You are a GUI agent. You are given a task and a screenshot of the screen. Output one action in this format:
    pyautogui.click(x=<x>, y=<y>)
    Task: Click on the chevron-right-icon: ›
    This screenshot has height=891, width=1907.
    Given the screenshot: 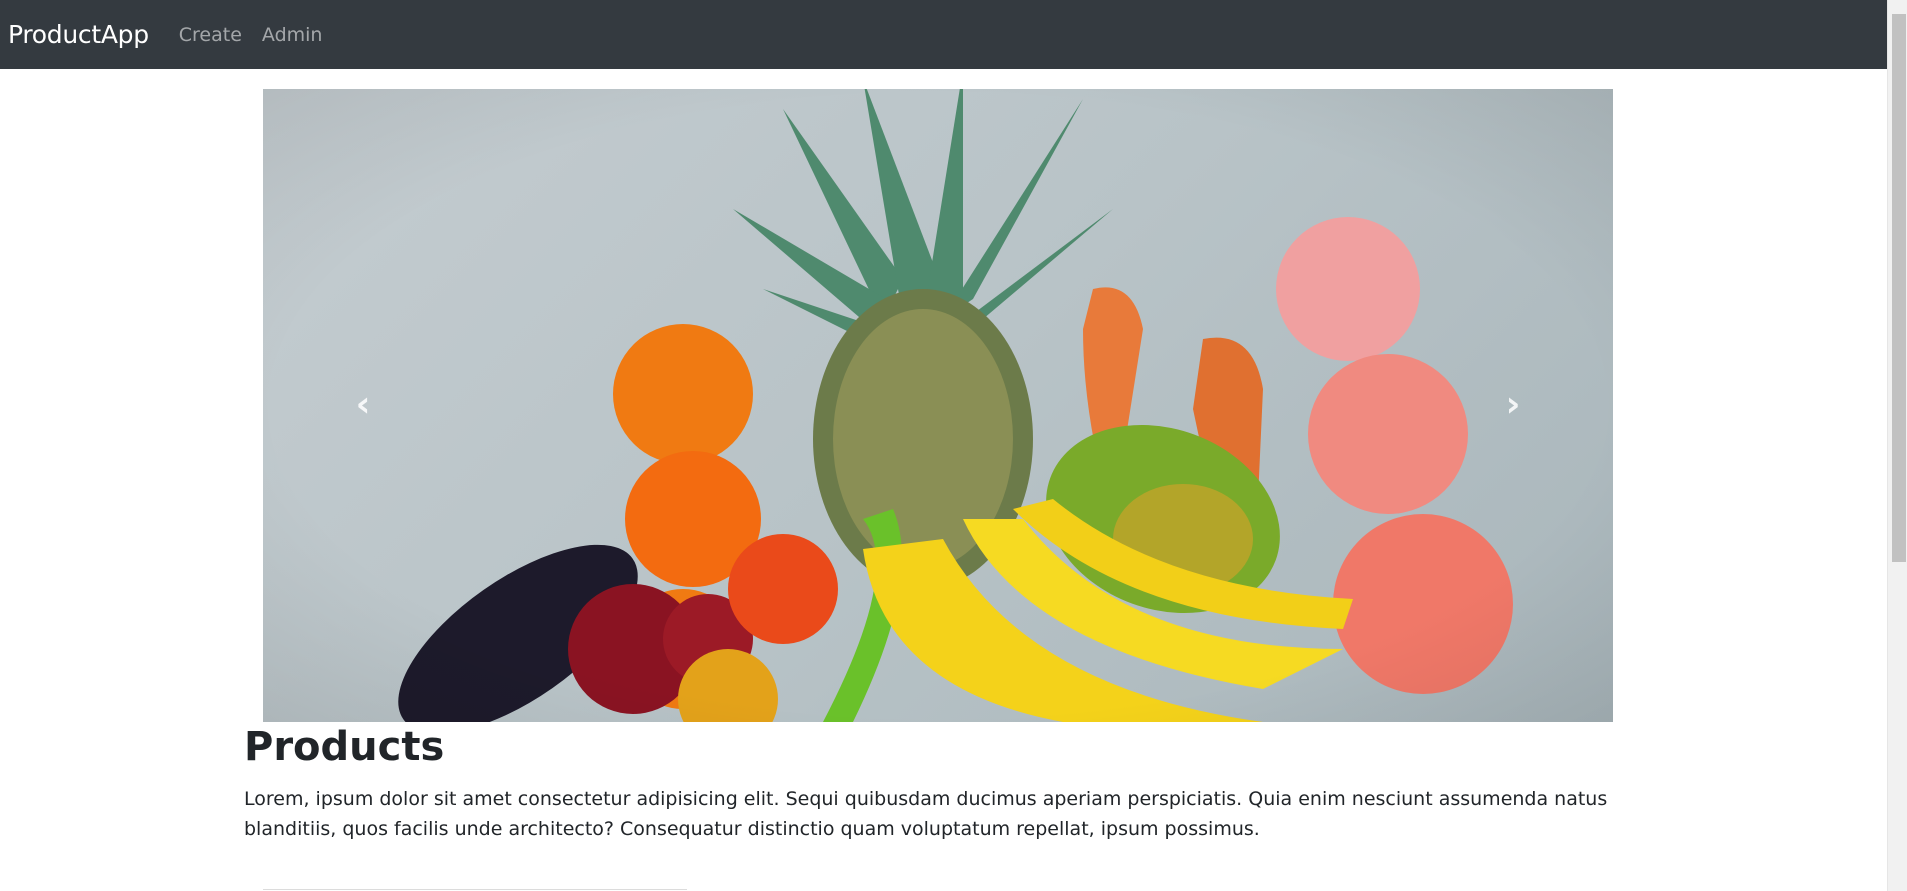 What is the action you would take?
    pyautogui.click(x=1513, y=404)
    